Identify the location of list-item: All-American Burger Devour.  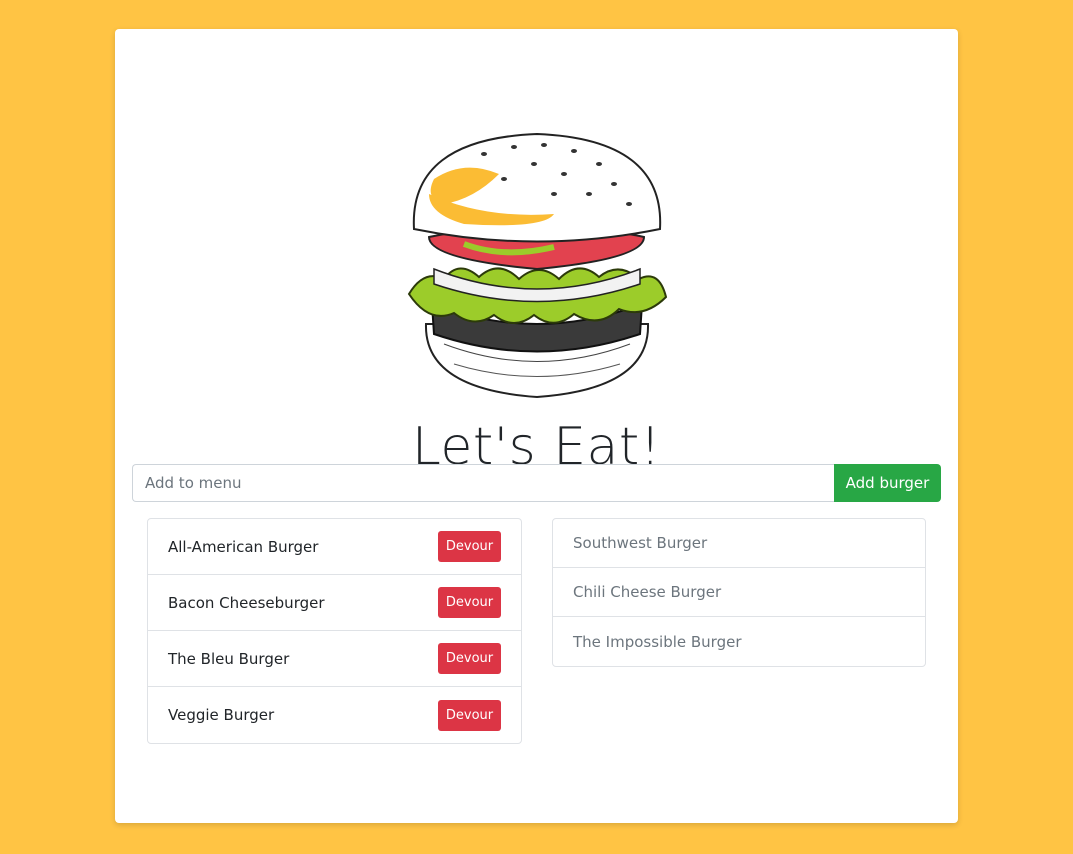
(334, 547).